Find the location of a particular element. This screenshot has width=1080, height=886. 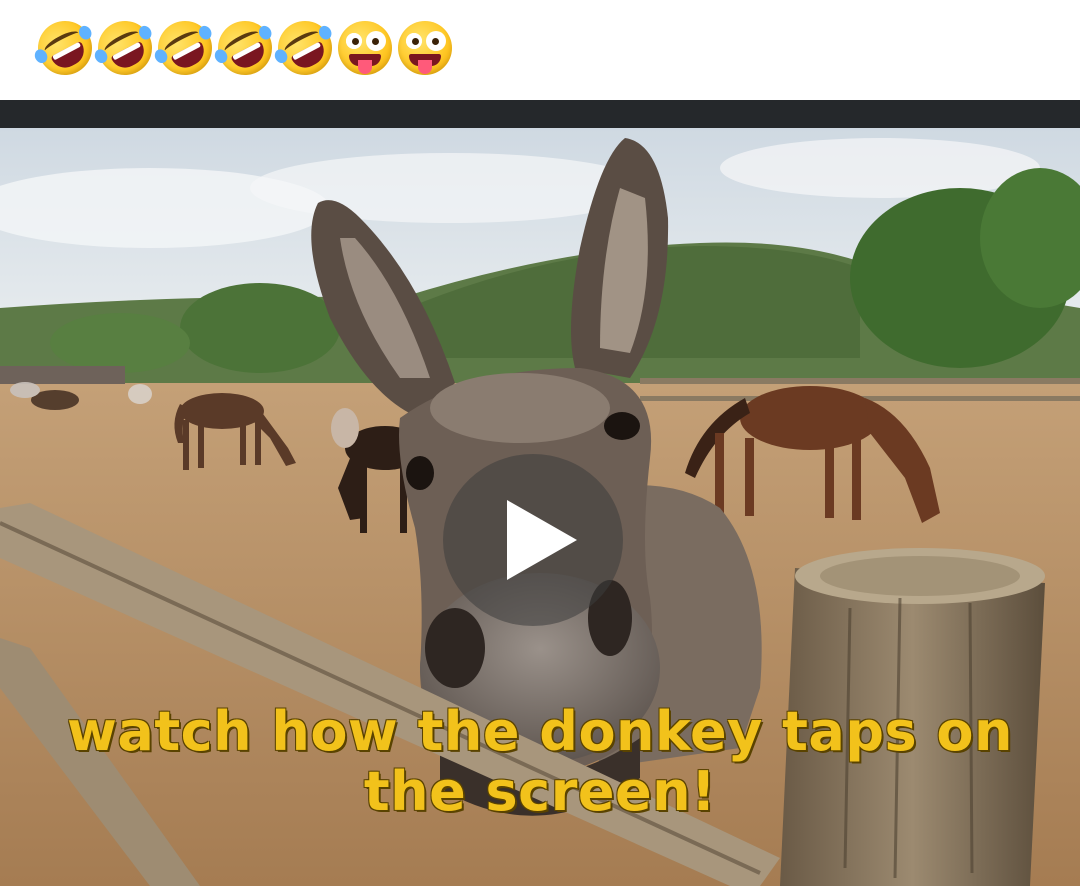

video-caption: watch how the donkey taps on the screen! is located at coordinates (540, 762).